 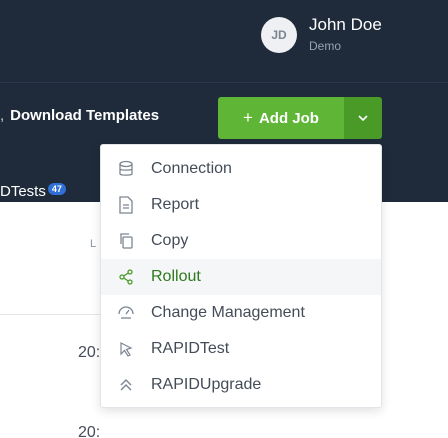 I want to click on add-job-button: + Add Job, so click(x=281, y=118).